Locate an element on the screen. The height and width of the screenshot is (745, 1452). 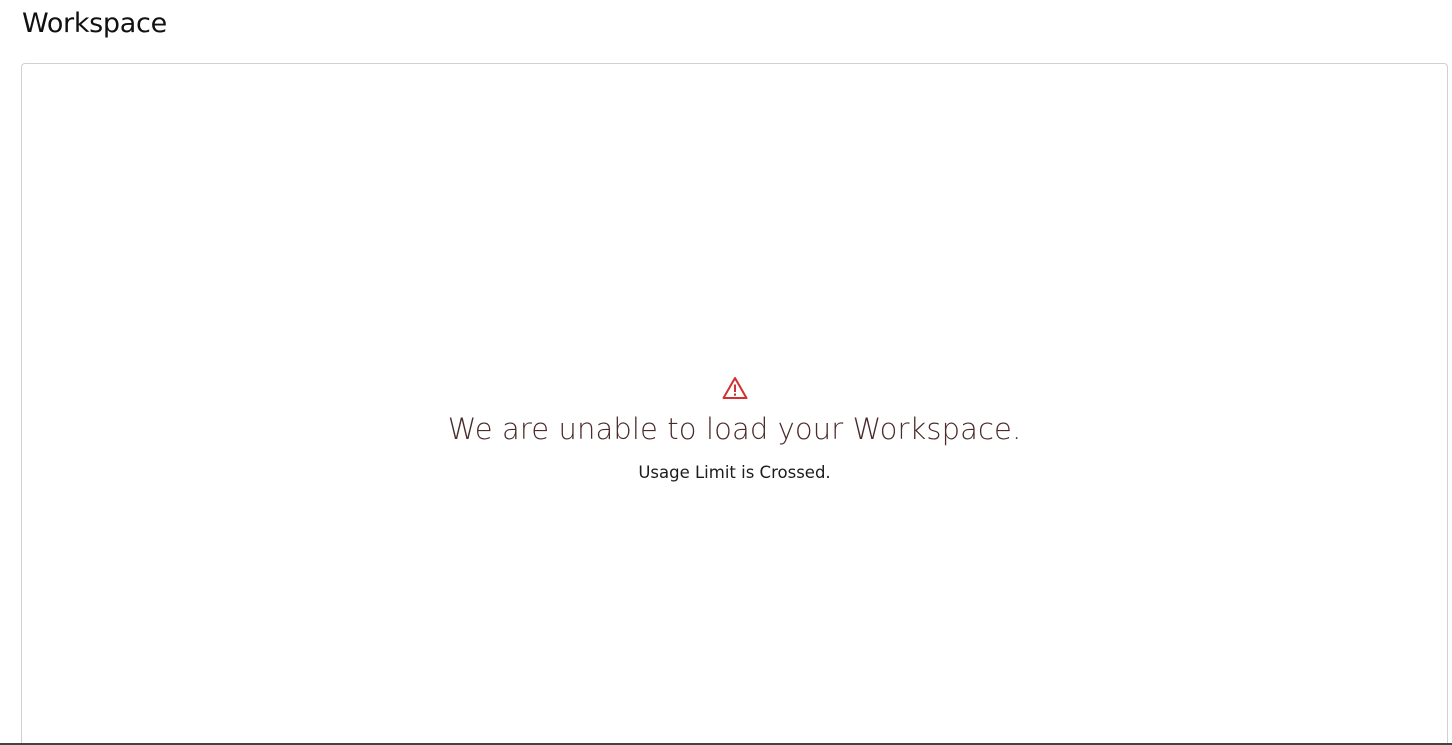
warning-triangle-icon is located at coordinates (735, 388).